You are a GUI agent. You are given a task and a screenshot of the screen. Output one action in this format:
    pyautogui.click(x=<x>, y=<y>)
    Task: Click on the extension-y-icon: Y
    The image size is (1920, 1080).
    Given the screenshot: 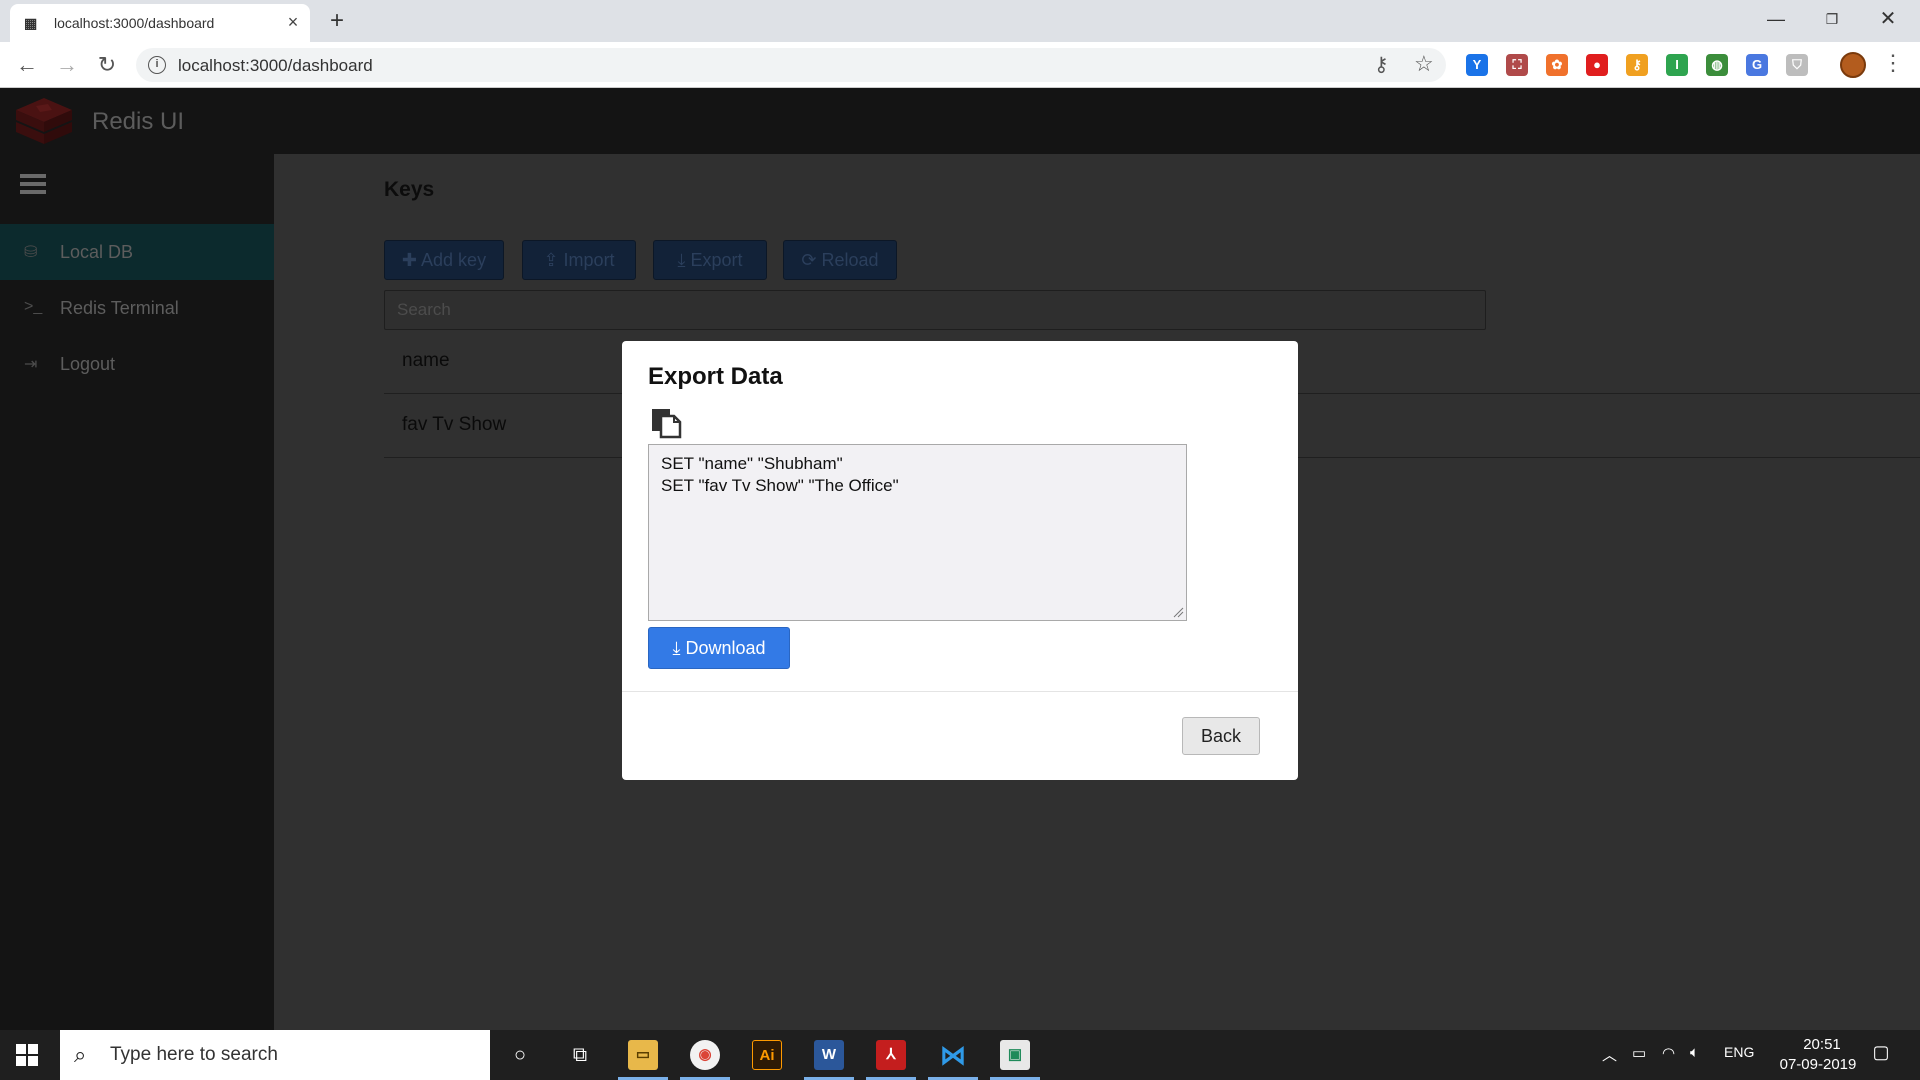 What is the action you would take?
    pyautogui.click(x=1477, y=65)
    